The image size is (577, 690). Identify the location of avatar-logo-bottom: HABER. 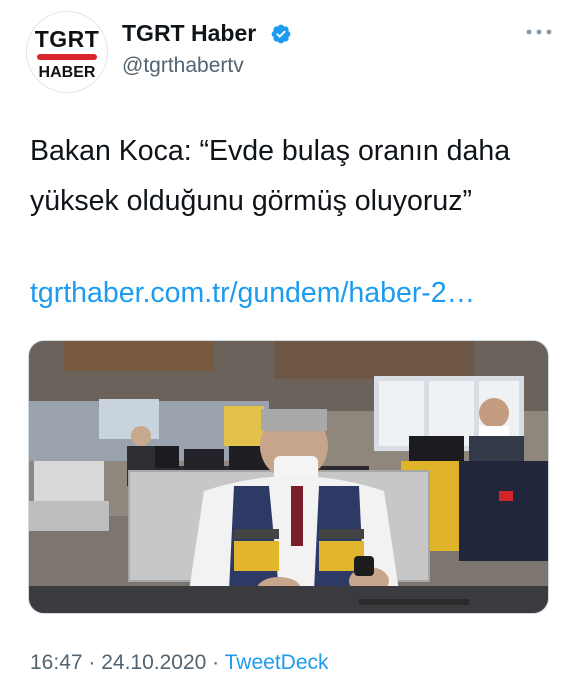
(67, 72).